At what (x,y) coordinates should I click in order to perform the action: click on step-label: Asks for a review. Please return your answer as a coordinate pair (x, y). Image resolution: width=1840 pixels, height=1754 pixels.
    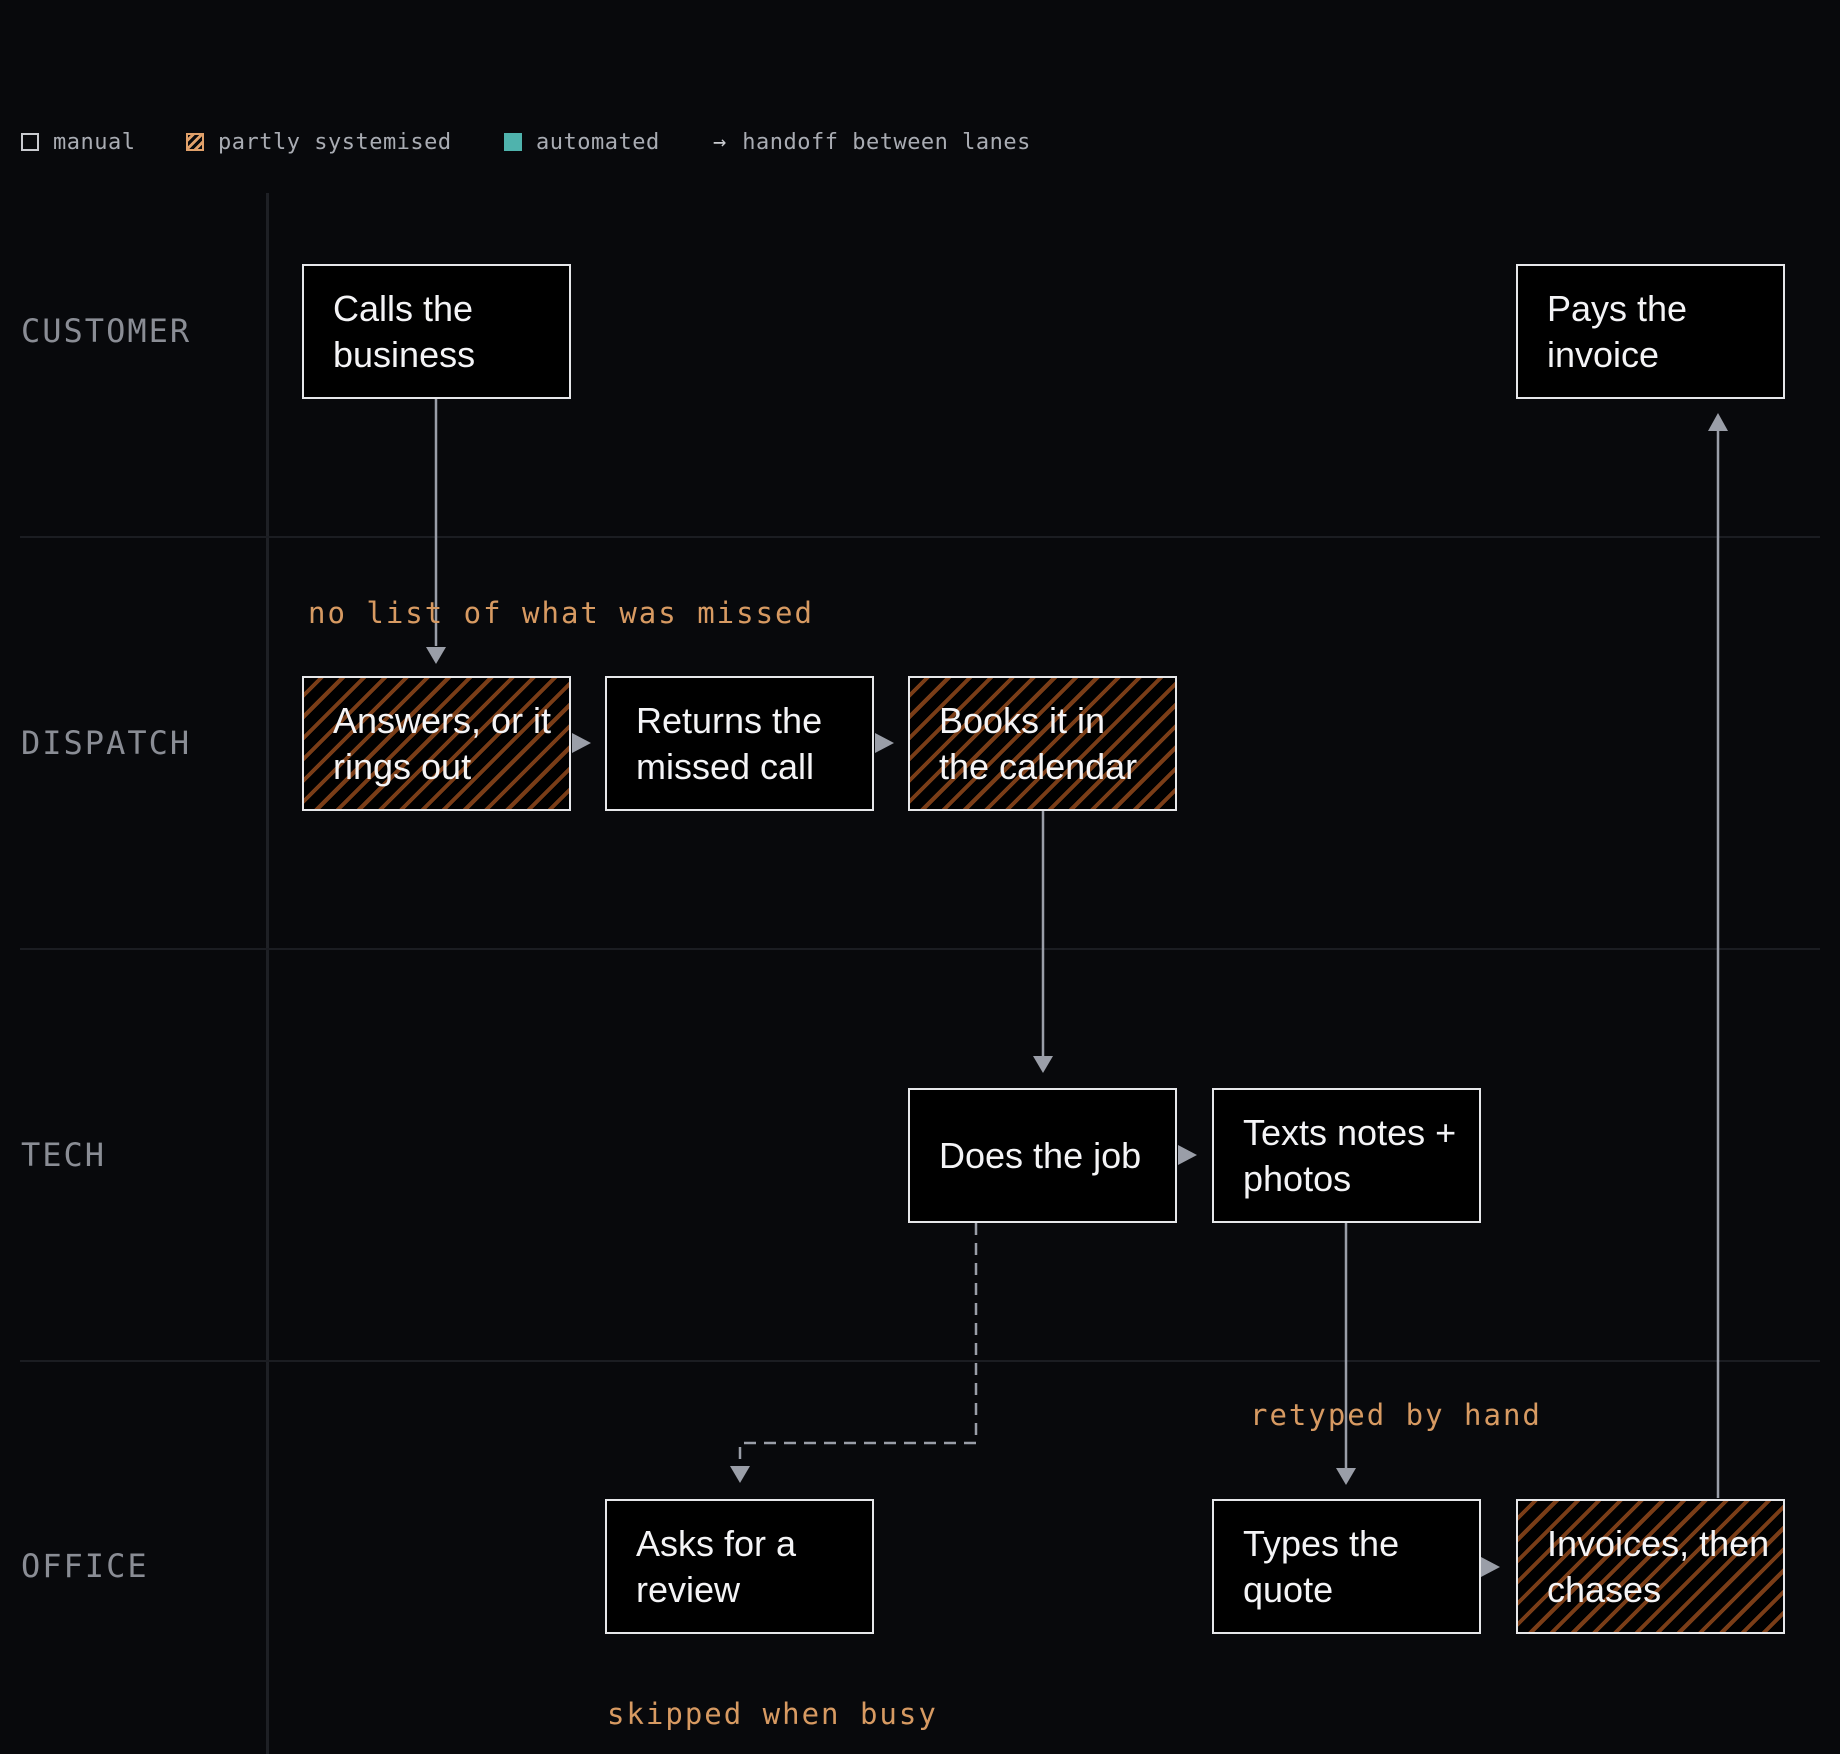
    Looking at the image, I should click on (716, 1566).